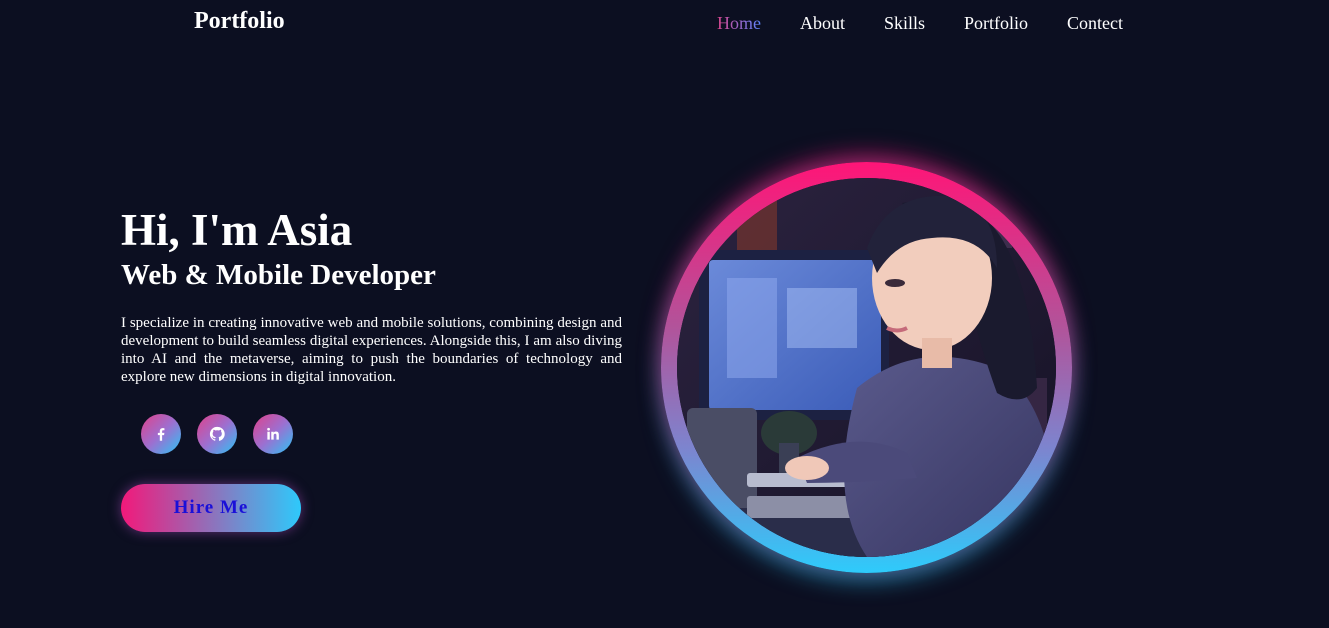  What do you see at coordinates (211, 508) in the screenshot?
I see `hire-me-button: Hire Me` at bounding box center [211, 508].